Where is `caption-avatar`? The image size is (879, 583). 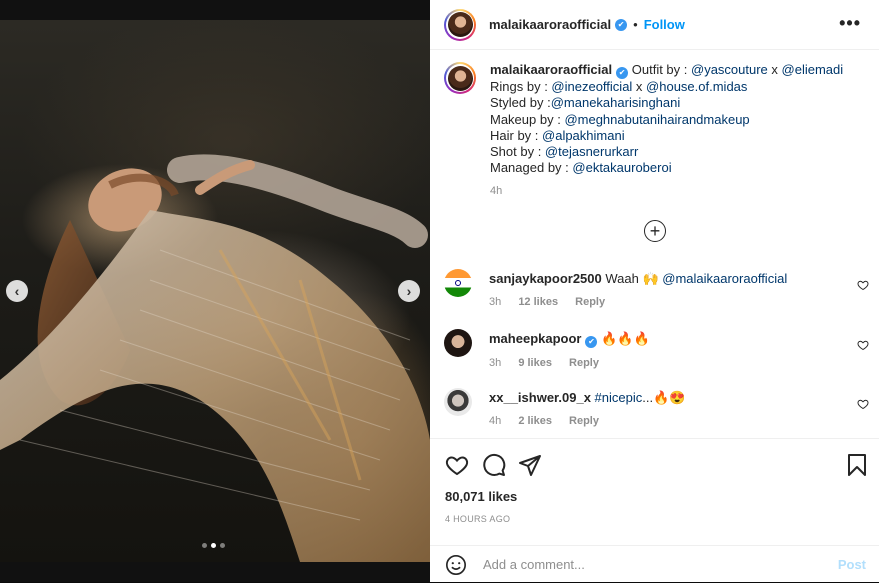
caption-avatar is located at coordinates (460, 78).